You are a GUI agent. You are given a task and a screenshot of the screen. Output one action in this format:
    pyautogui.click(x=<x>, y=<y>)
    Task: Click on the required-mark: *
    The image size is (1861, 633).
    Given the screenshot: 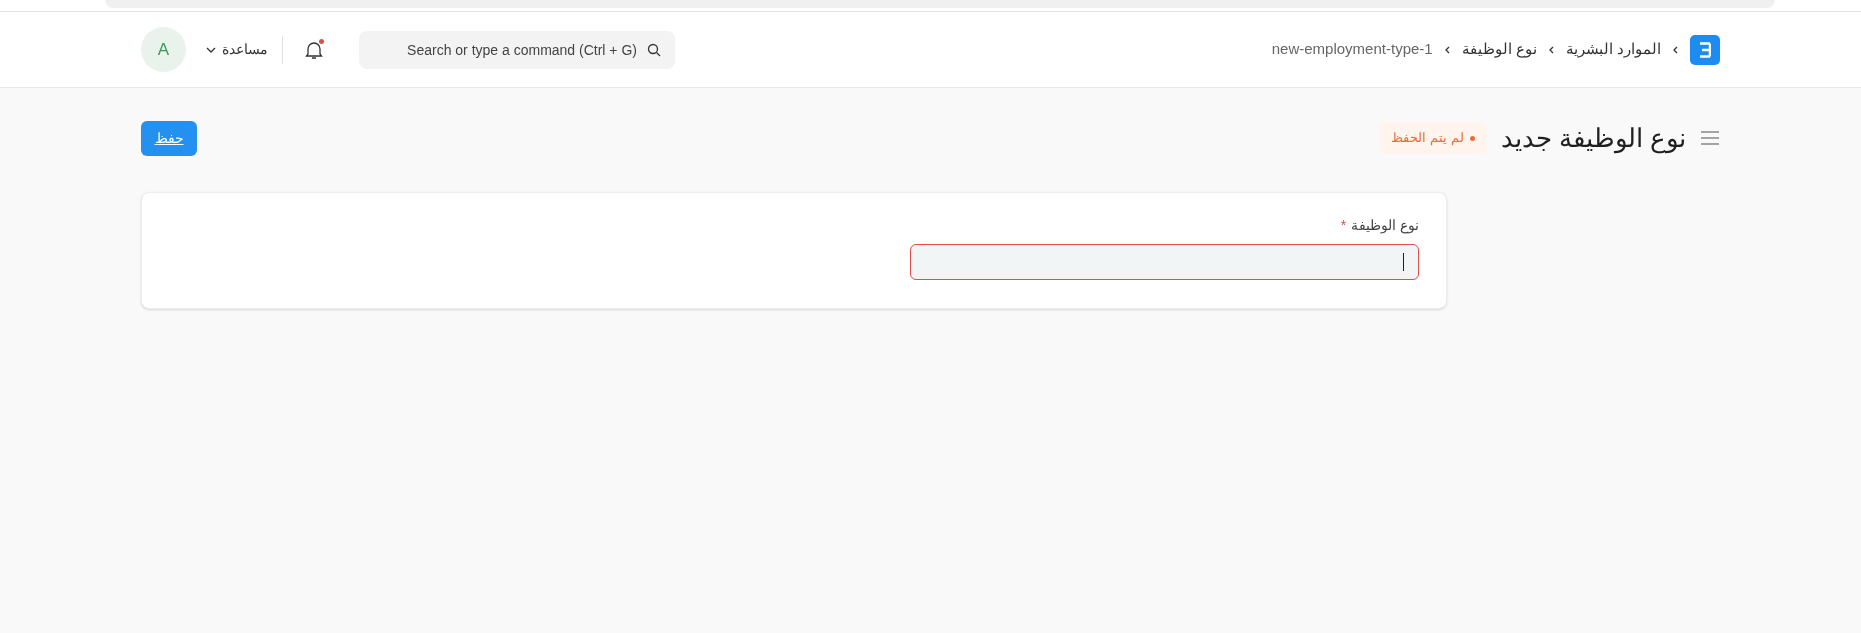 What is the action you would take?
    pyautogui.click(x=1343, y=225)
    